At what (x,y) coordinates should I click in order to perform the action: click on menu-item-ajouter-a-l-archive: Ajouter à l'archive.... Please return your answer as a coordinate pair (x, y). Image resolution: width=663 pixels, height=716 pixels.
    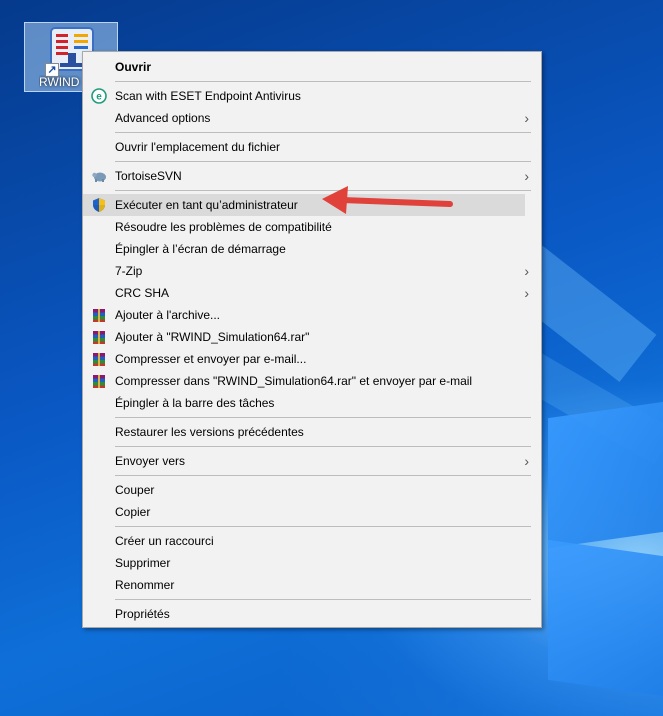
    Looking at the image, I should click on (312, 315).